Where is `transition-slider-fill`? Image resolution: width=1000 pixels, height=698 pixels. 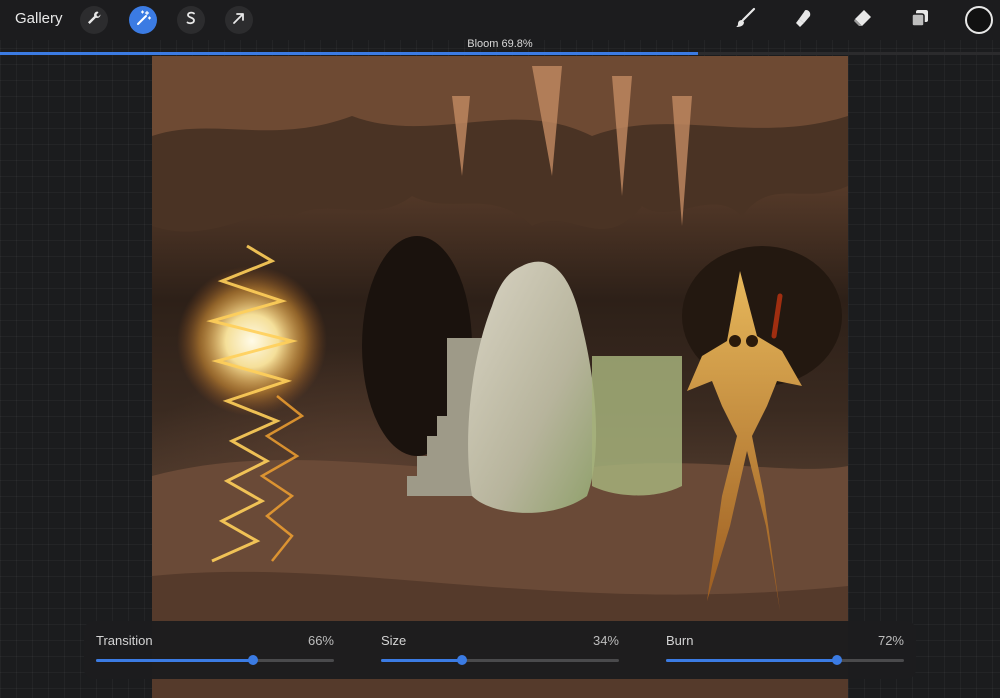 transition-slider-fill is located at coordinates (175, 660).